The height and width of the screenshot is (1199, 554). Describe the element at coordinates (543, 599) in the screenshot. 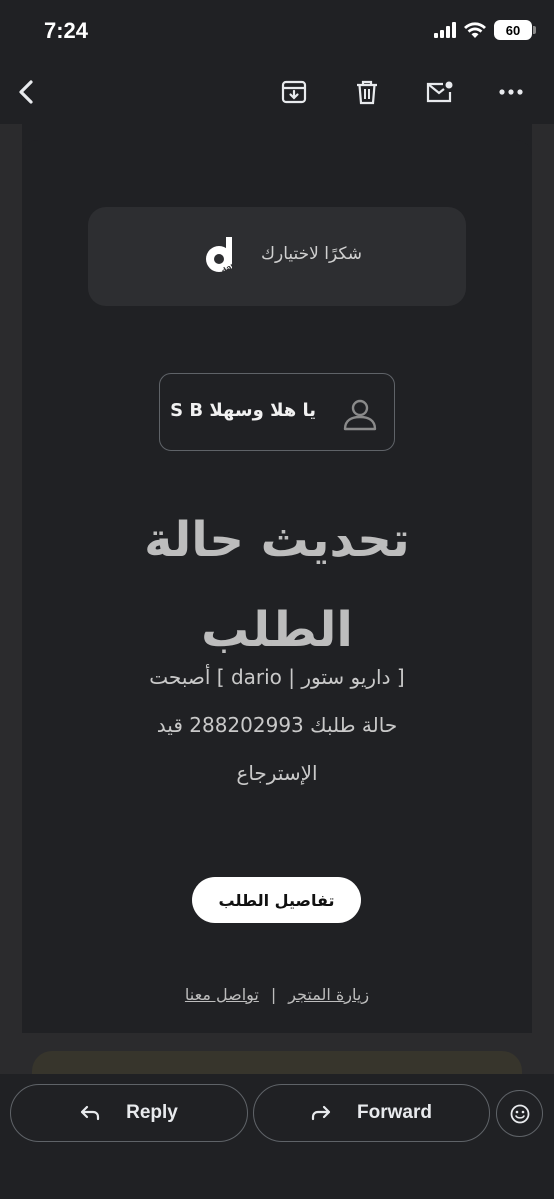

I see `email-frame-right` at that location.